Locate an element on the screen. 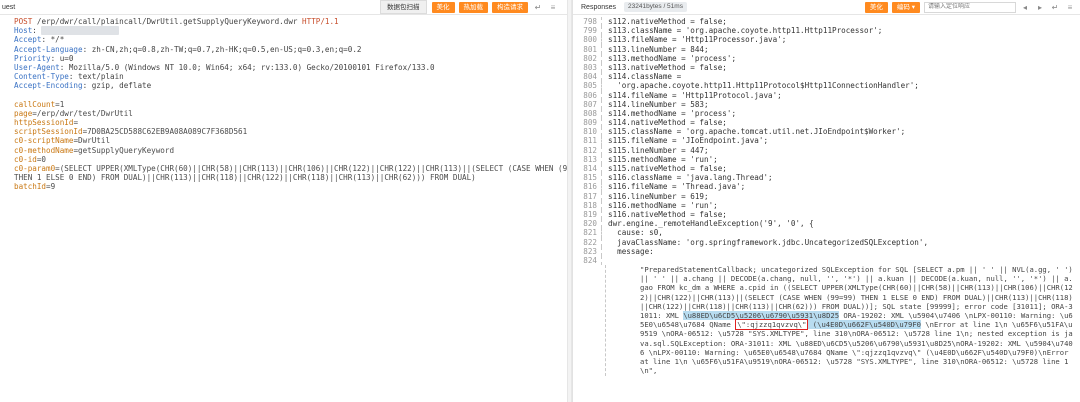  line-code: s115.fileName = 'JIoEndpoint.java'; is located at coordinates (840, 141).